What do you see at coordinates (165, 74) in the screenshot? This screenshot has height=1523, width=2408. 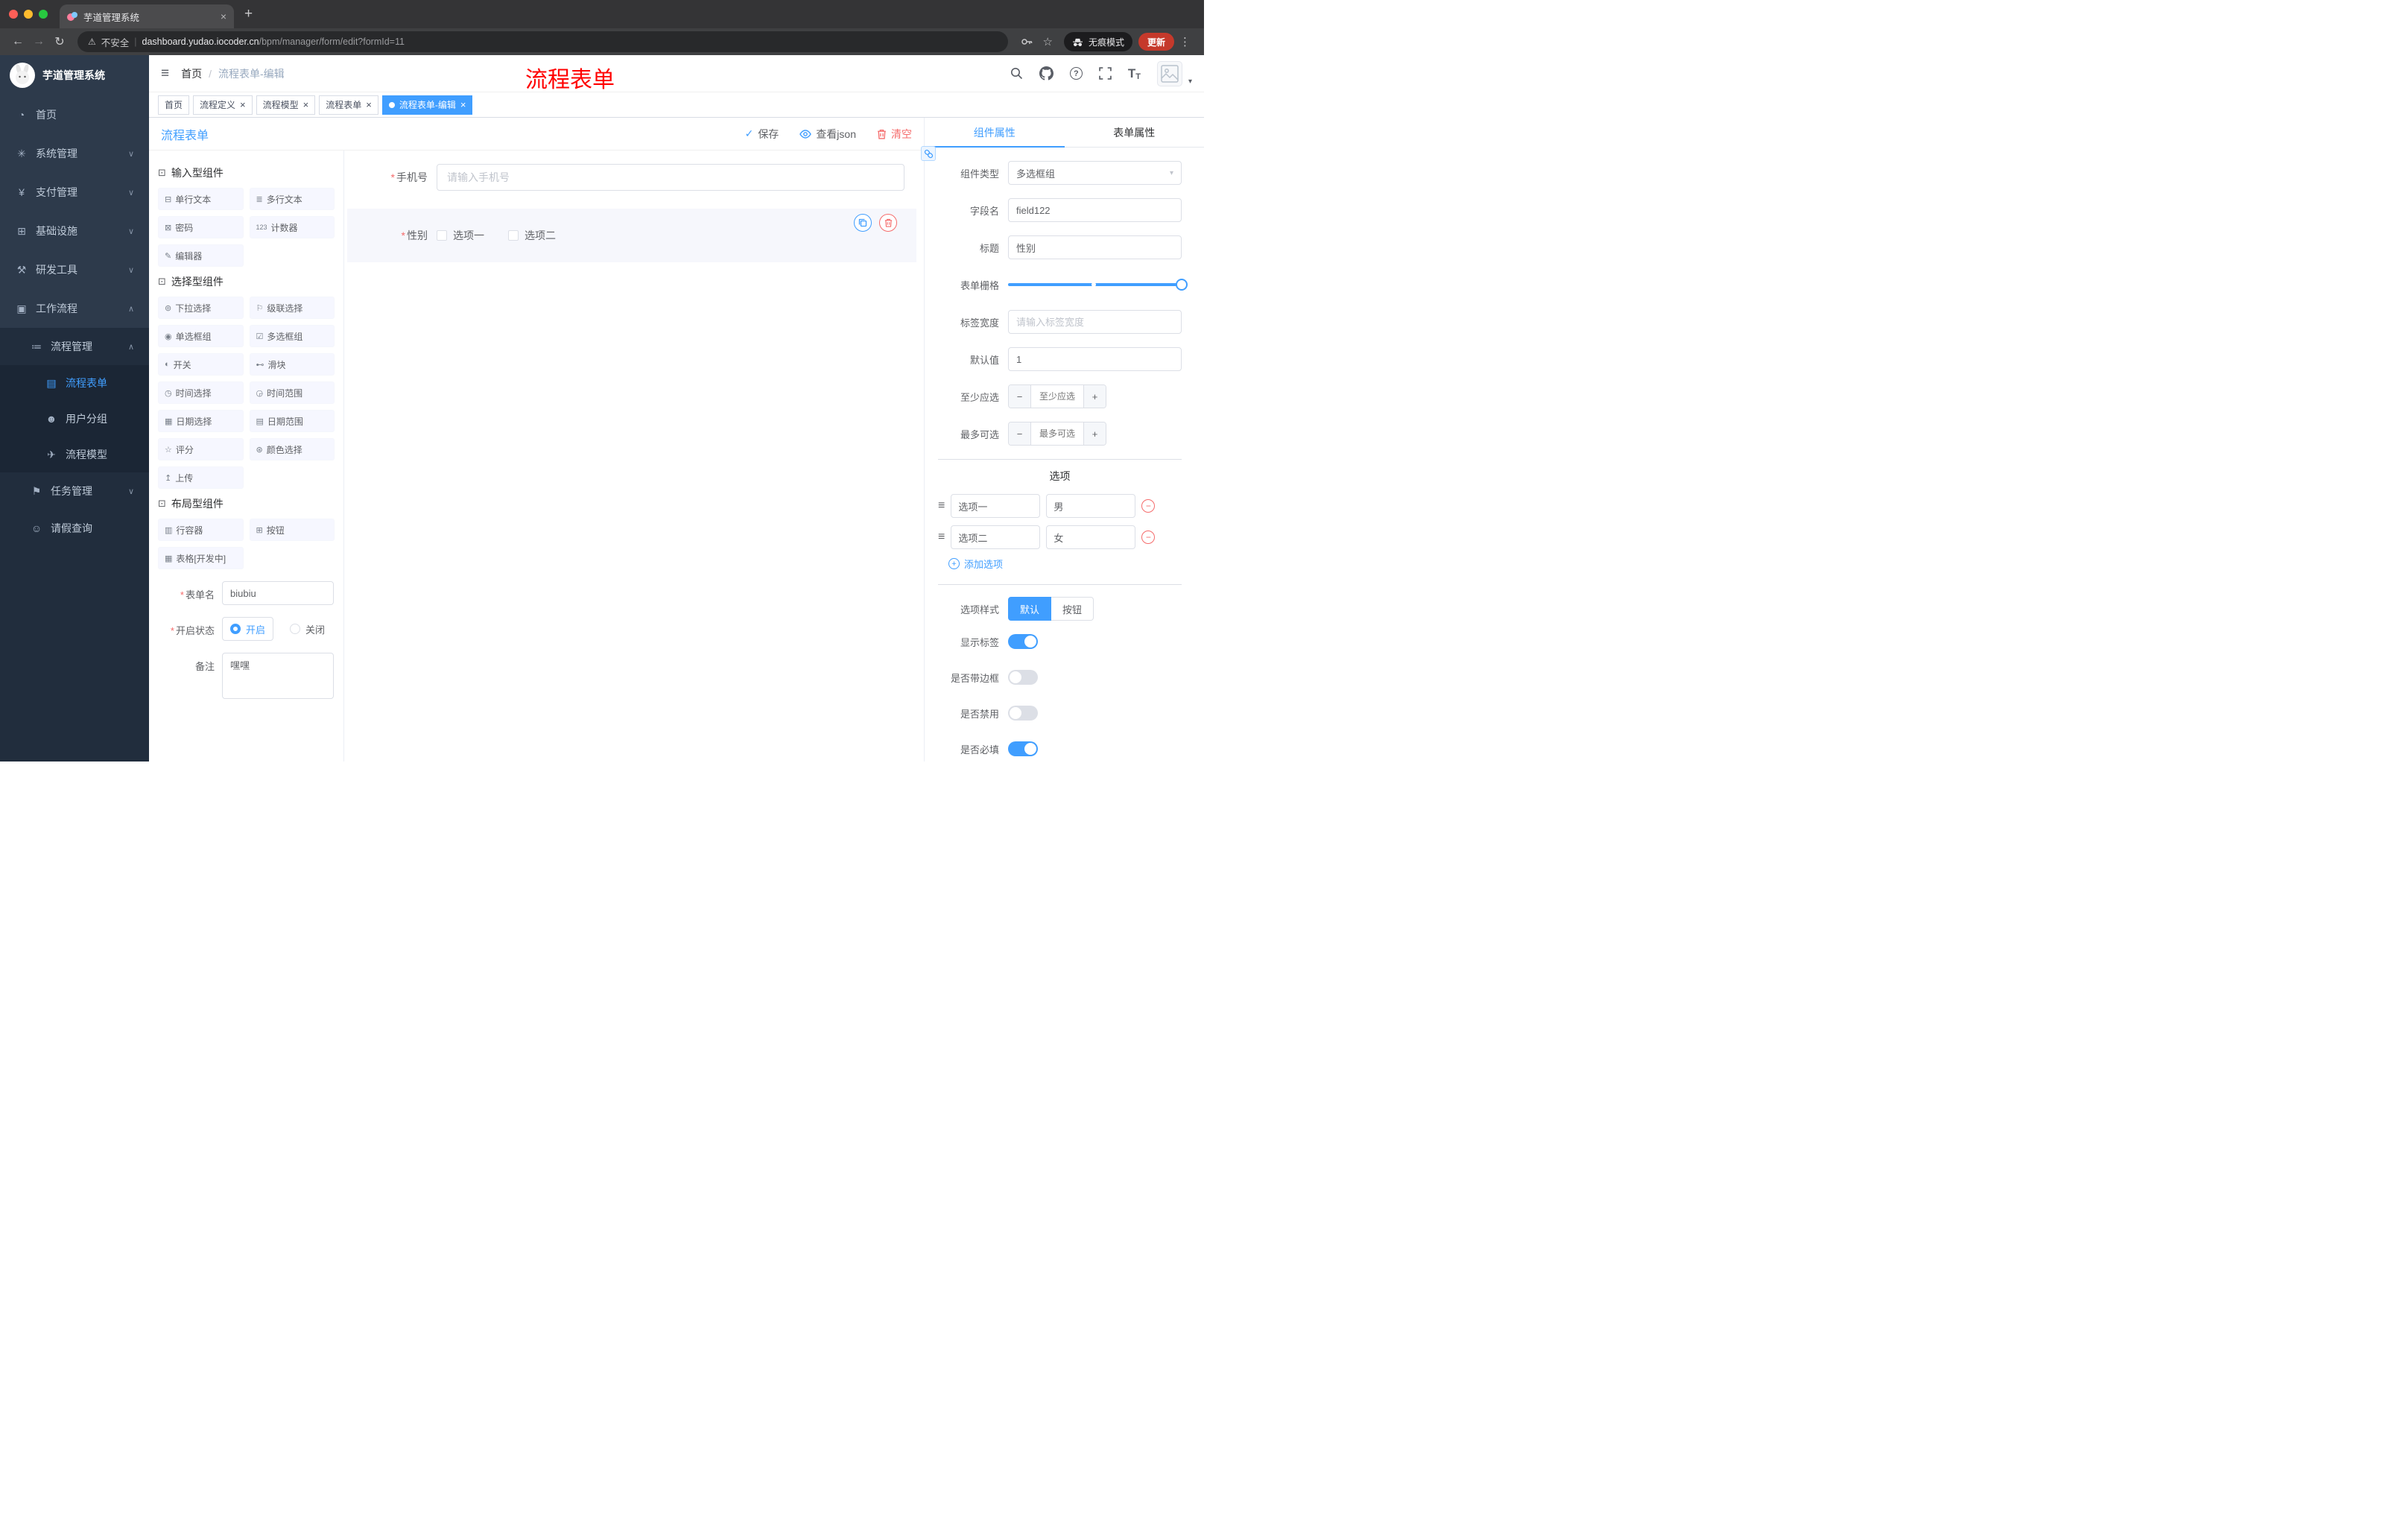 I see `collapse-sidebar-icon: ≡` at bounding box center [165, 74].